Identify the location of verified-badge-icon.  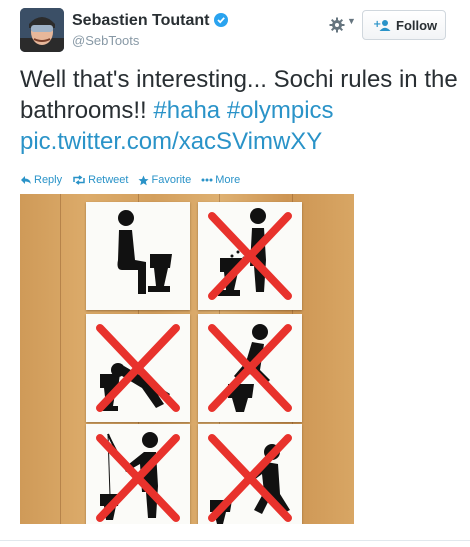
(220, 20).